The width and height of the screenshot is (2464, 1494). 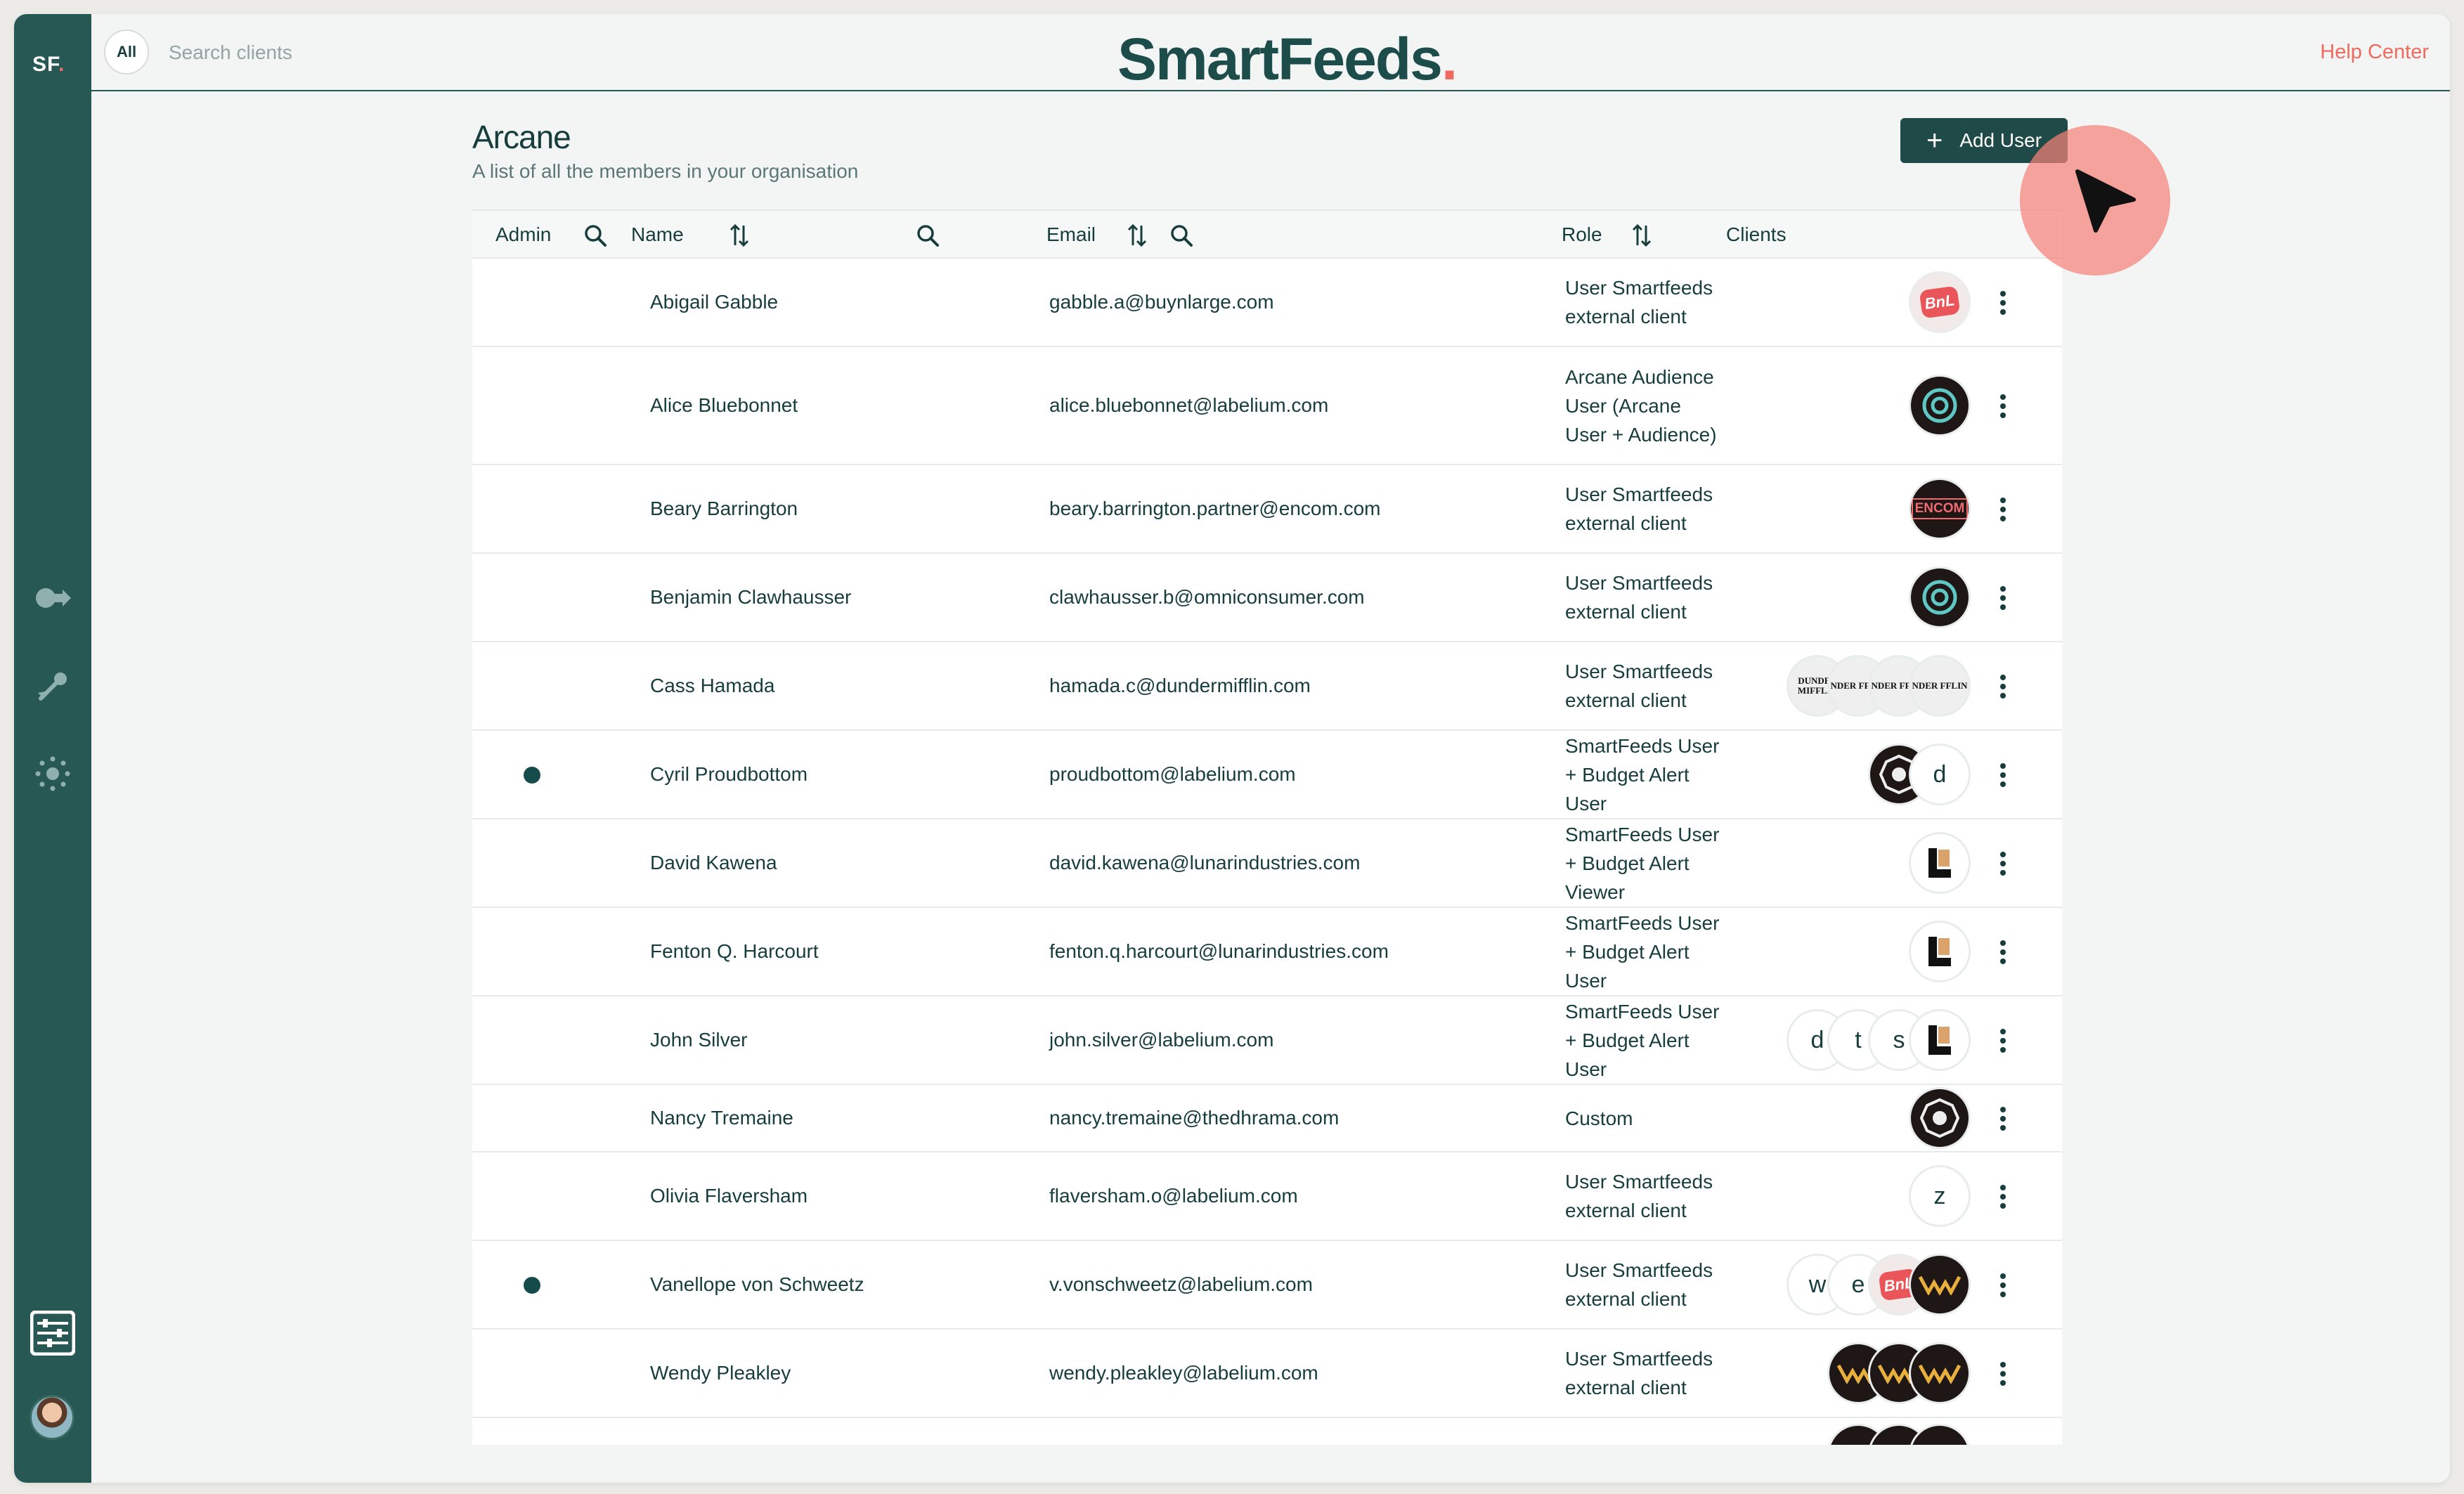 I want to click on member-name: David Kawena, so click(x=714, y=862).